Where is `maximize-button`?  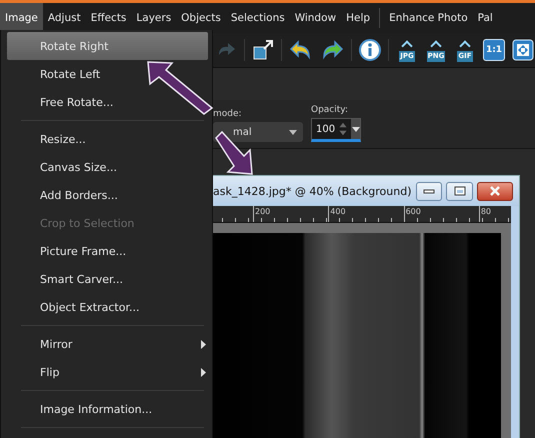
maximize-button is located at coordinates (459, 191).